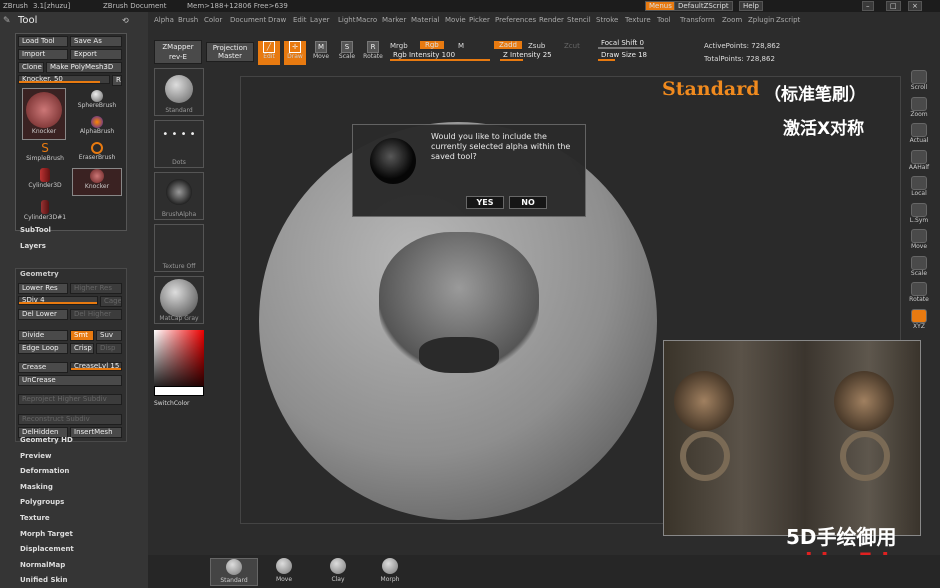  What do you see at coordinates (919, 294) in the screenshot?
I see `rotate-button: Rotate` at bounding box center [919, 294].